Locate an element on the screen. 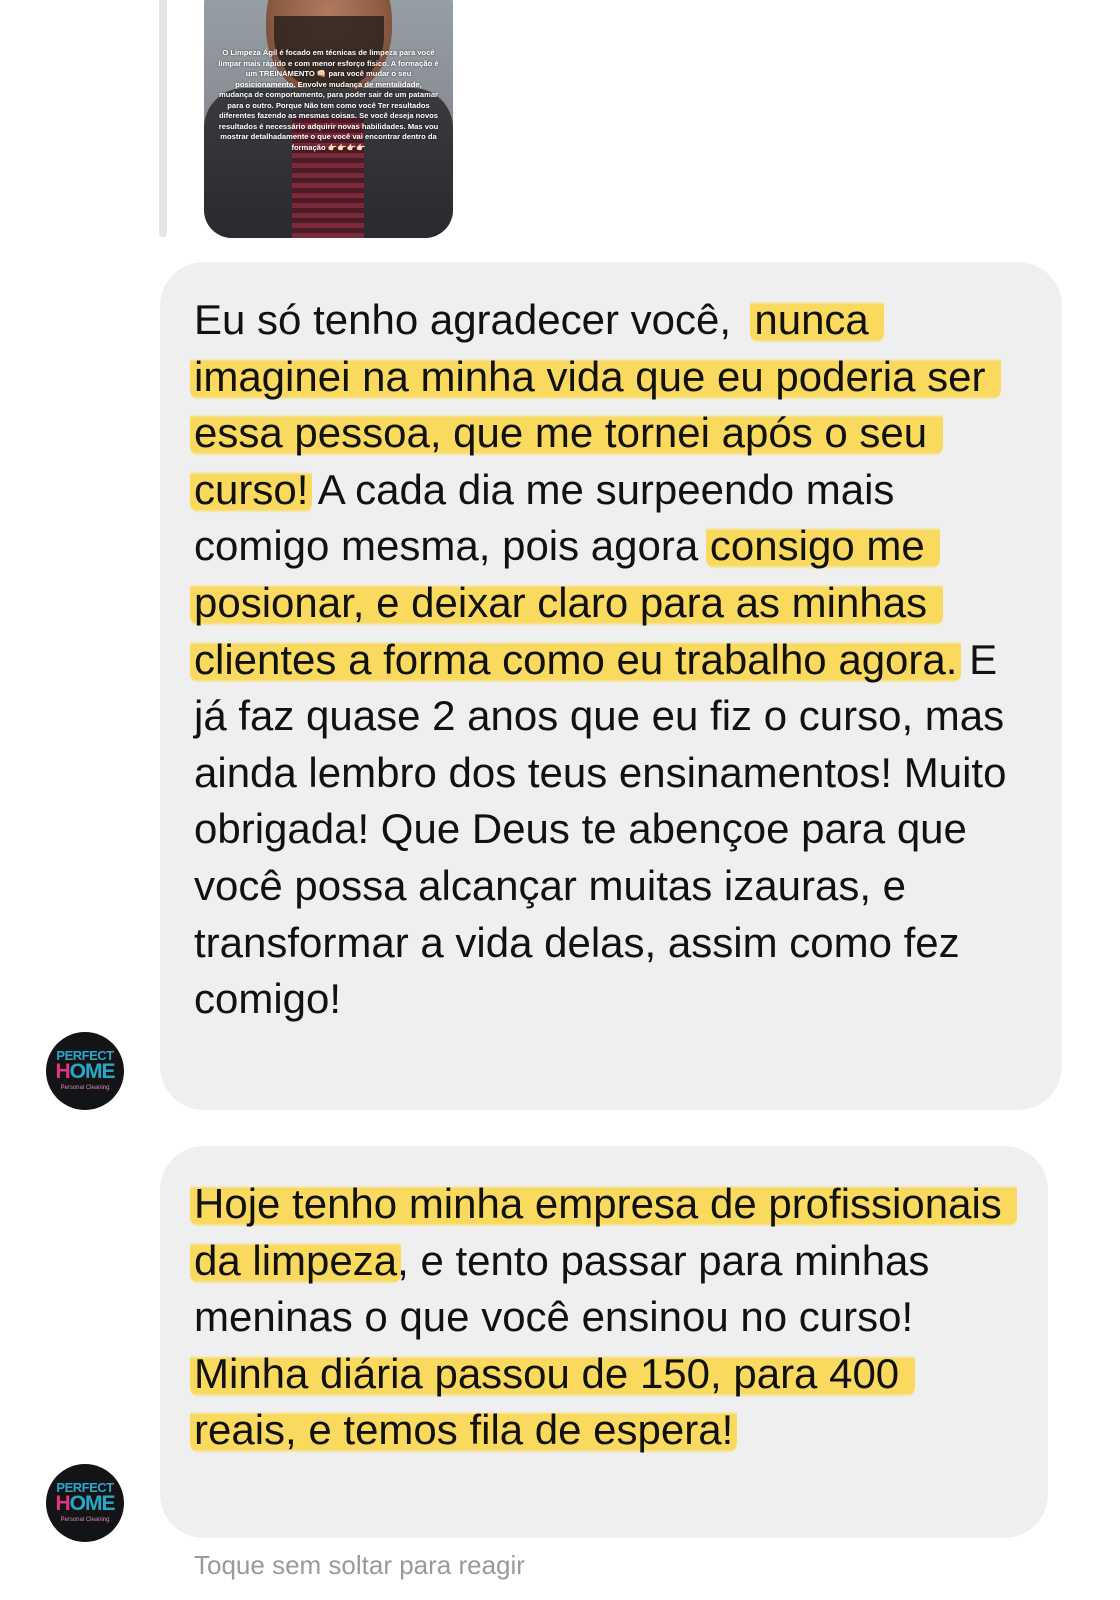  message-segment: Eu só tenho agradecer você, is located at coordinates (474, 319).